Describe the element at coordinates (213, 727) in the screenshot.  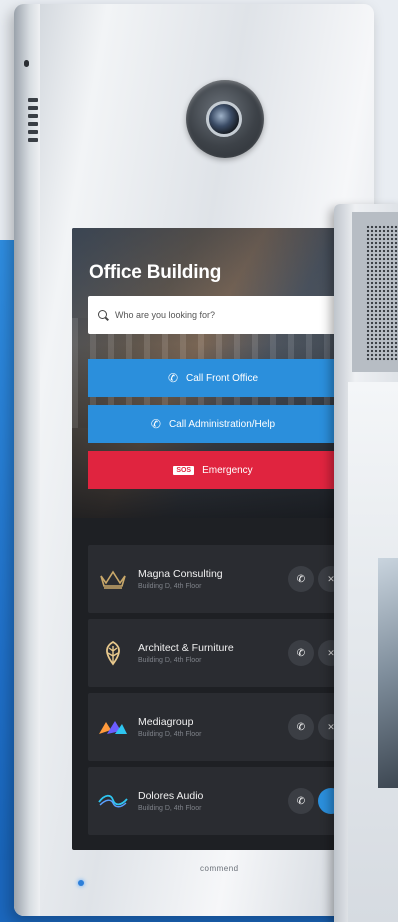
I see `list-item: Mediagroup Building D, 4th Floor ✆ ✕` at that location.